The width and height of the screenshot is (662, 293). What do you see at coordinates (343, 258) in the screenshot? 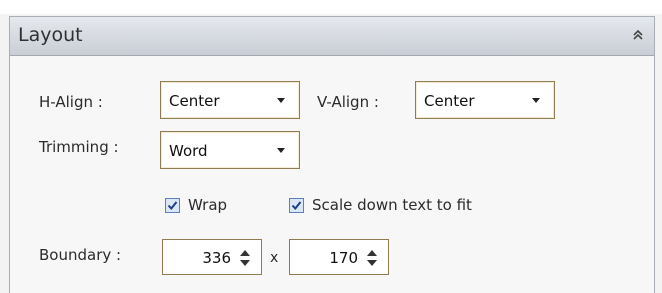
I see `boundary-height-value: 170` at bounding box center [343, 258].